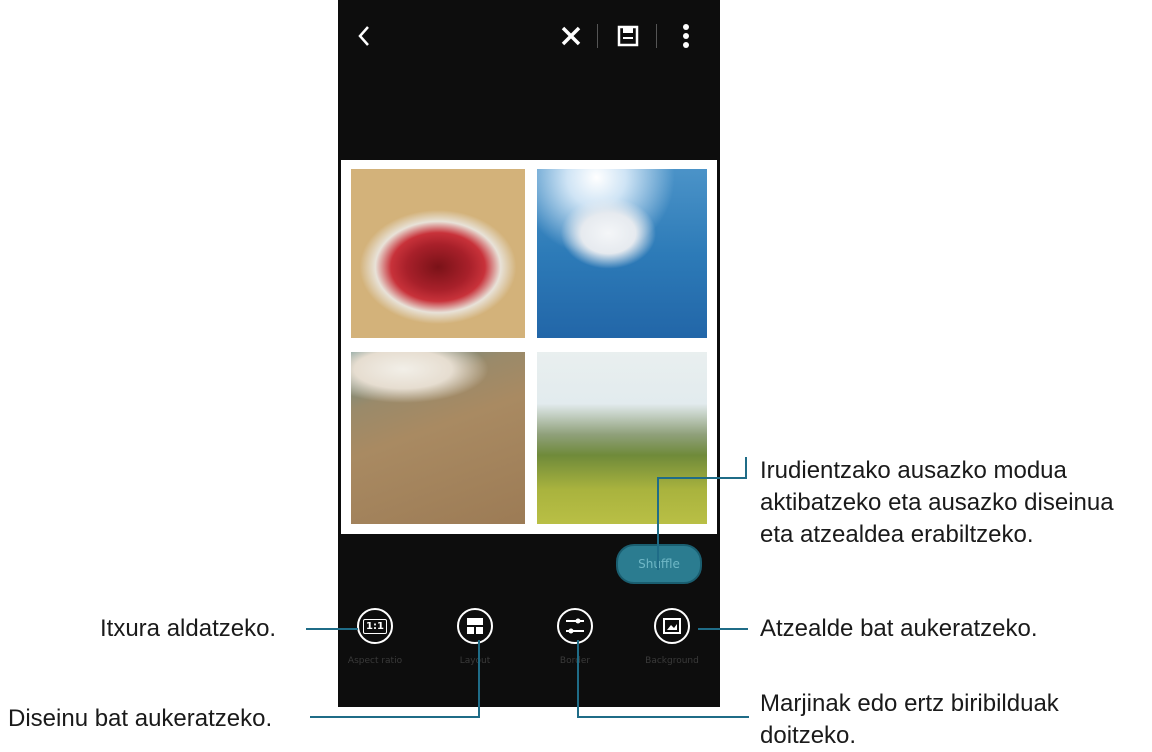 Image resolution: width=1152 pixels, height=752 pixels. Describe the element at coordinates (808, 735) in the screenshot. I see `callout-border-line-2: doitzeko.` at that location.